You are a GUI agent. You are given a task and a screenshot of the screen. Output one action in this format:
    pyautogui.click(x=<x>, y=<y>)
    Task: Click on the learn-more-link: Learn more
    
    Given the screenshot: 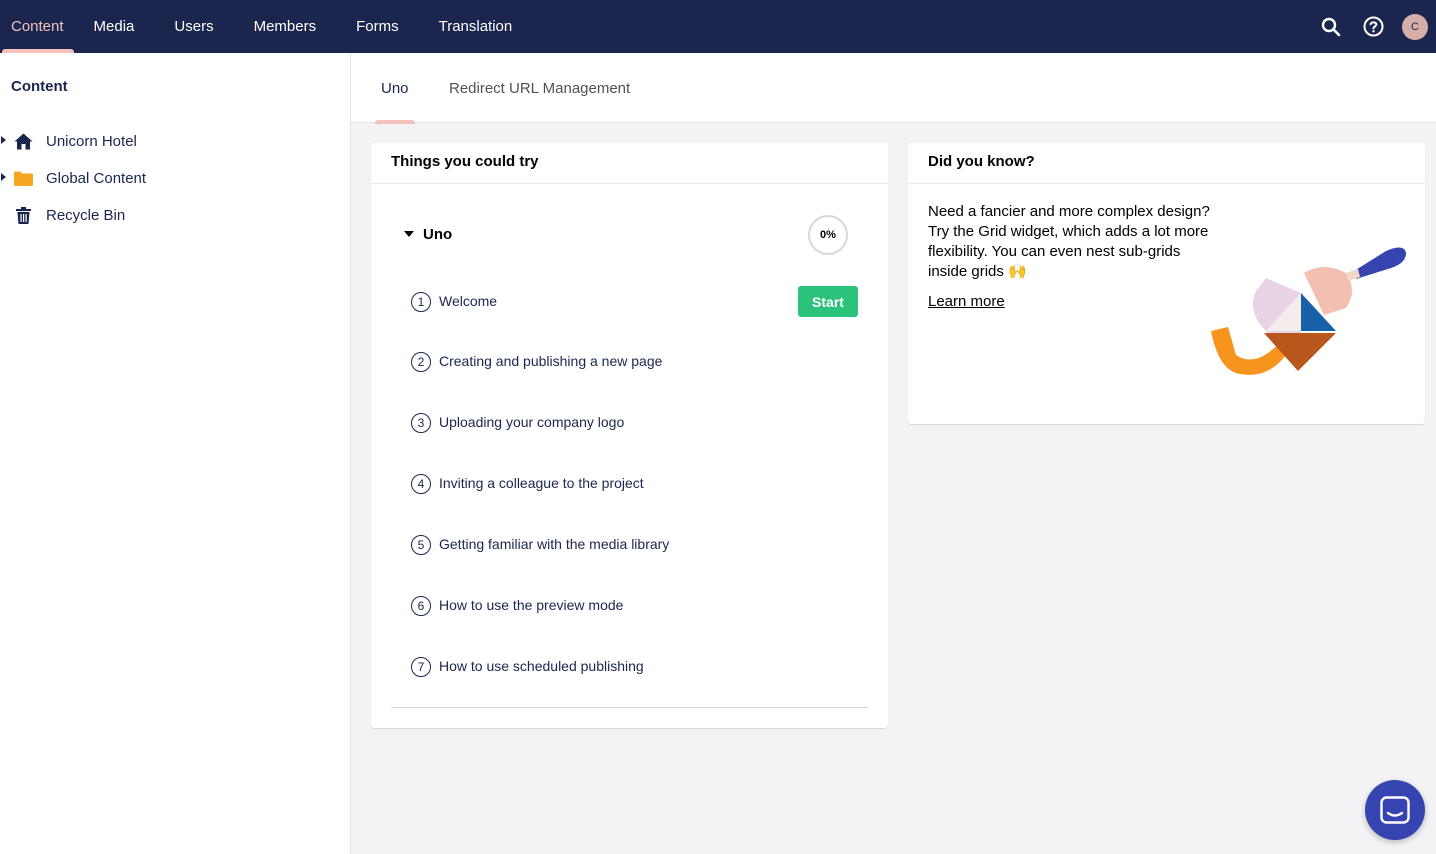 What is the action you would take?
    pyautogui.click(x=966, y=301)
    